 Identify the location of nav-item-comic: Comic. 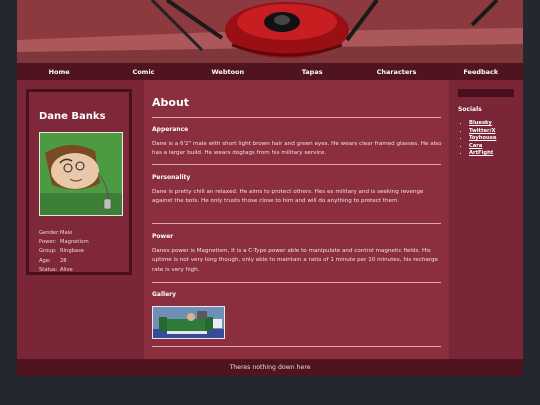
(143, 72).